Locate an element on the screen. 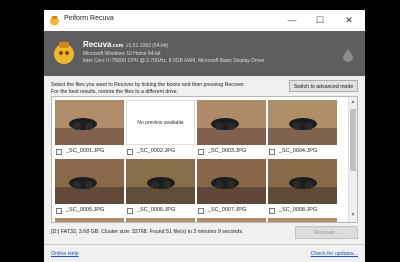  file-name: _SC_0007.JPG is located at coordinates (227, 210).